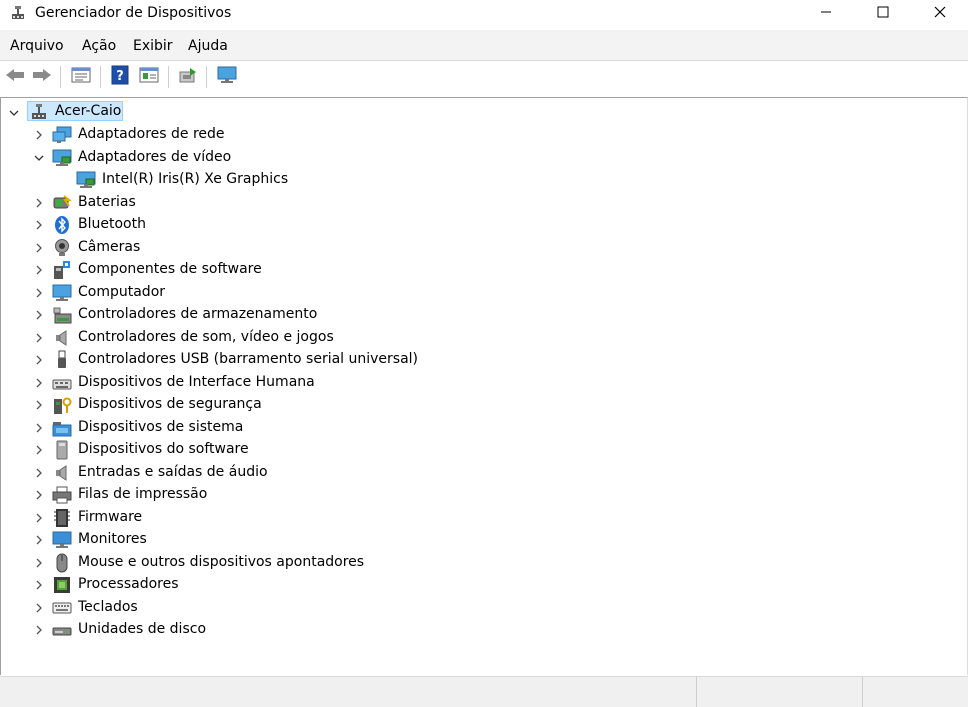  I want to click on battery-icon, so click(62, 203).